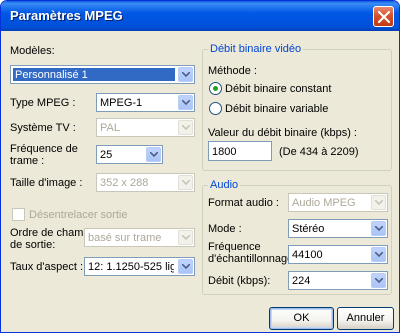 This screenshot has height=333, width=400. I want to click on systeme-tv-value: PAL, so click(110, 128).